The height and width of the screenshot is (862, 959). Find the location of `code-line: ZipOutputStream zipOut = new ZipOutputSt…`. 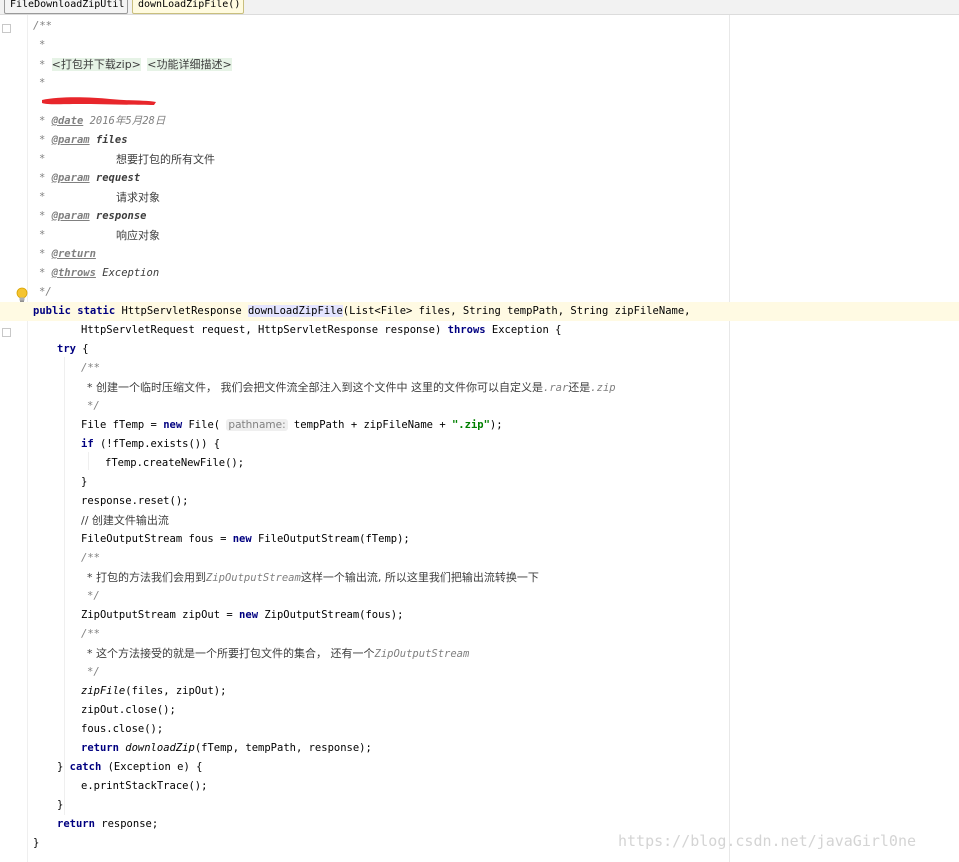

code-line: ZipOutputStream zipOut = new ZipOutputSt… is located at coordinates (242, 615).